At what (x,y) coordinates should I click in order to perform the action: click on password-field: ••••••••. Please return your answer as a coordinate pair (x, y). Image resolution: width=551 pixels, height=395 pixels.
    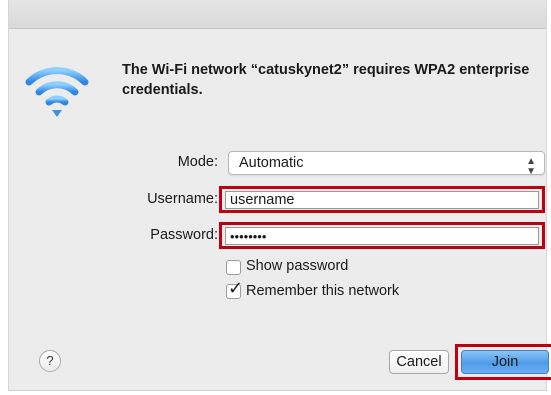
    Looking at the image, I should click on (382, 236).